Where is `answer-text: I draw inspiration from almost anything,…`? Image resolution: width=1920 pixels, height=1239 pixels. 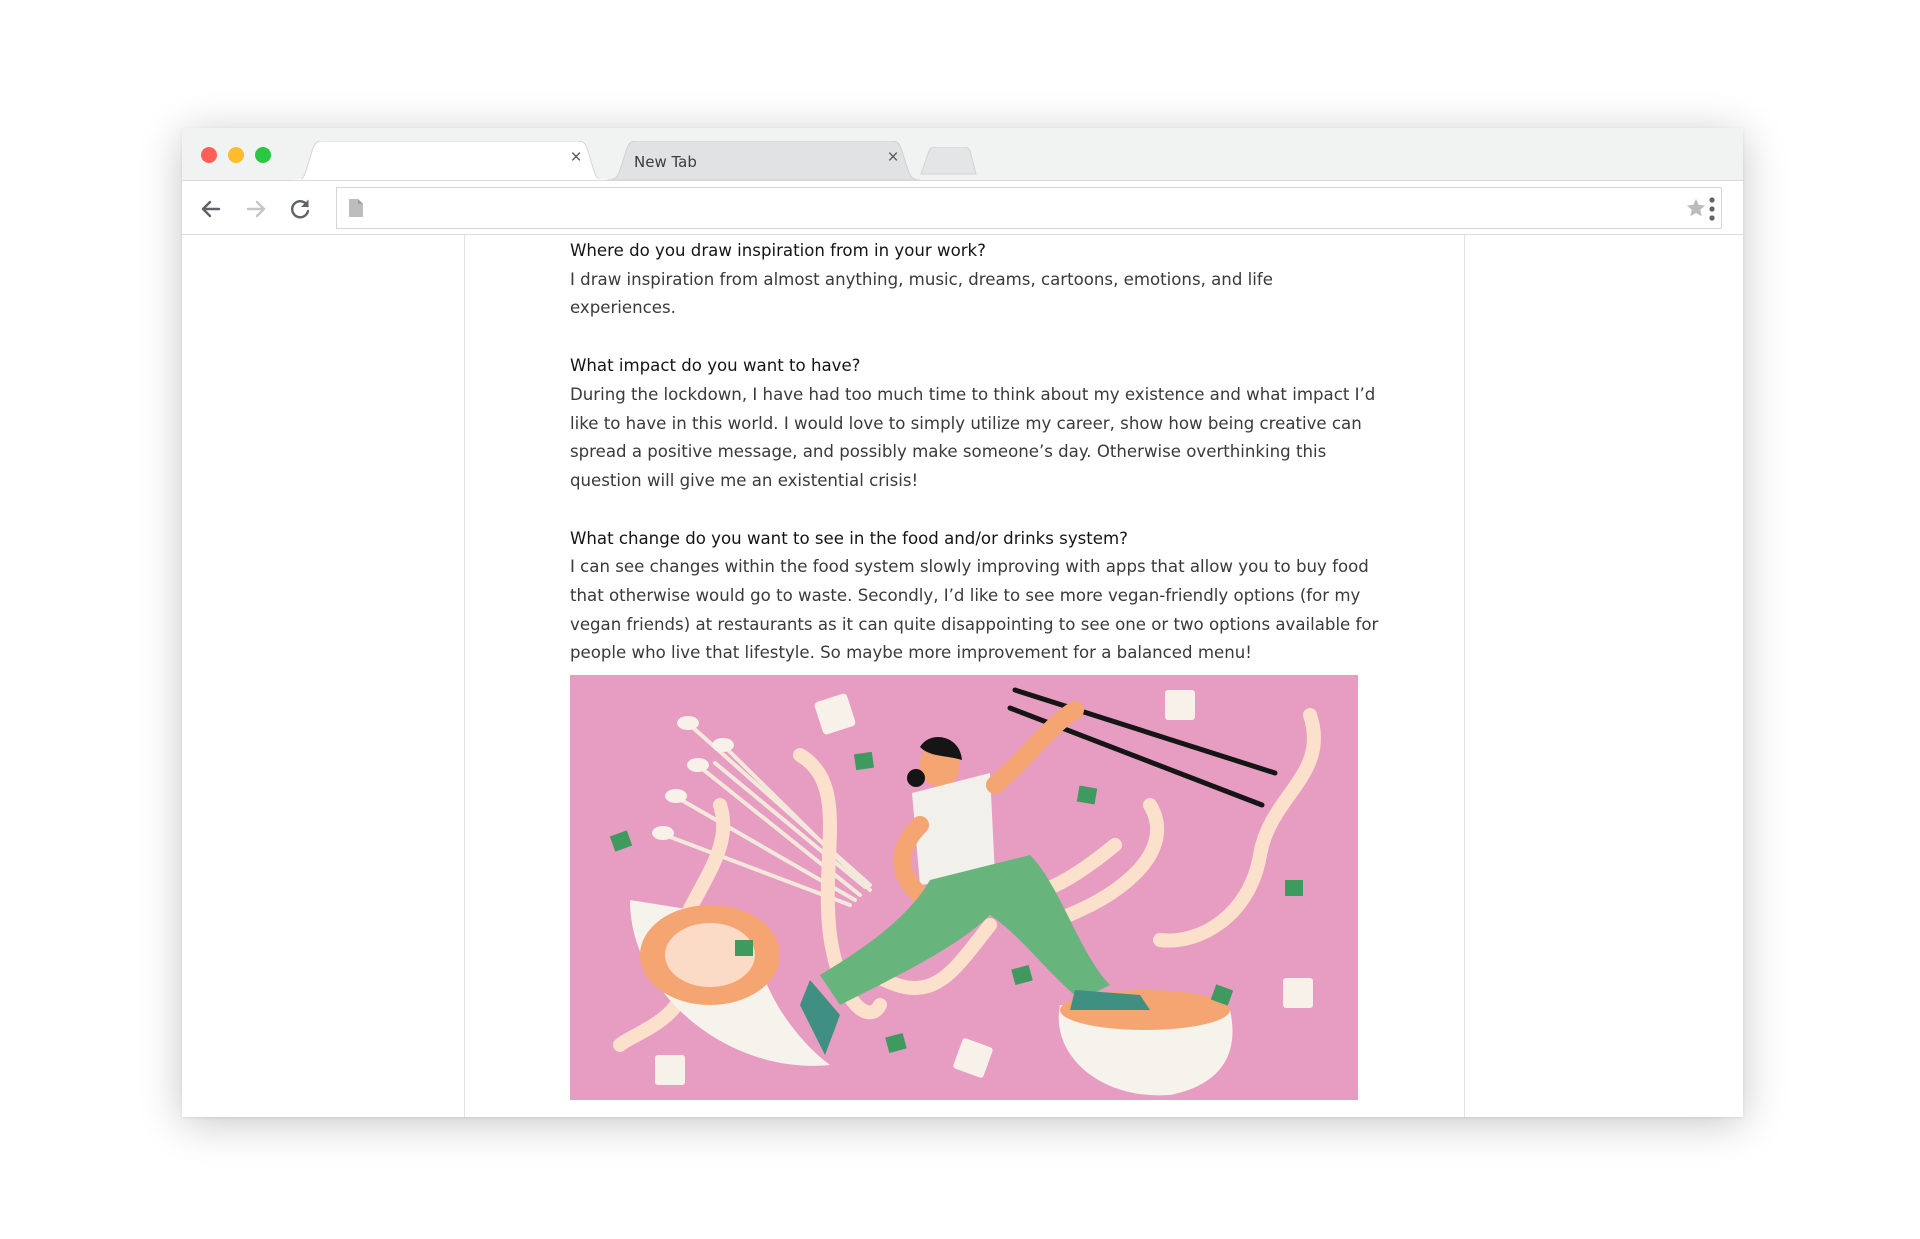 answer-text: I draw inspiration from almost anything,… is located at coordinates (921, 293).